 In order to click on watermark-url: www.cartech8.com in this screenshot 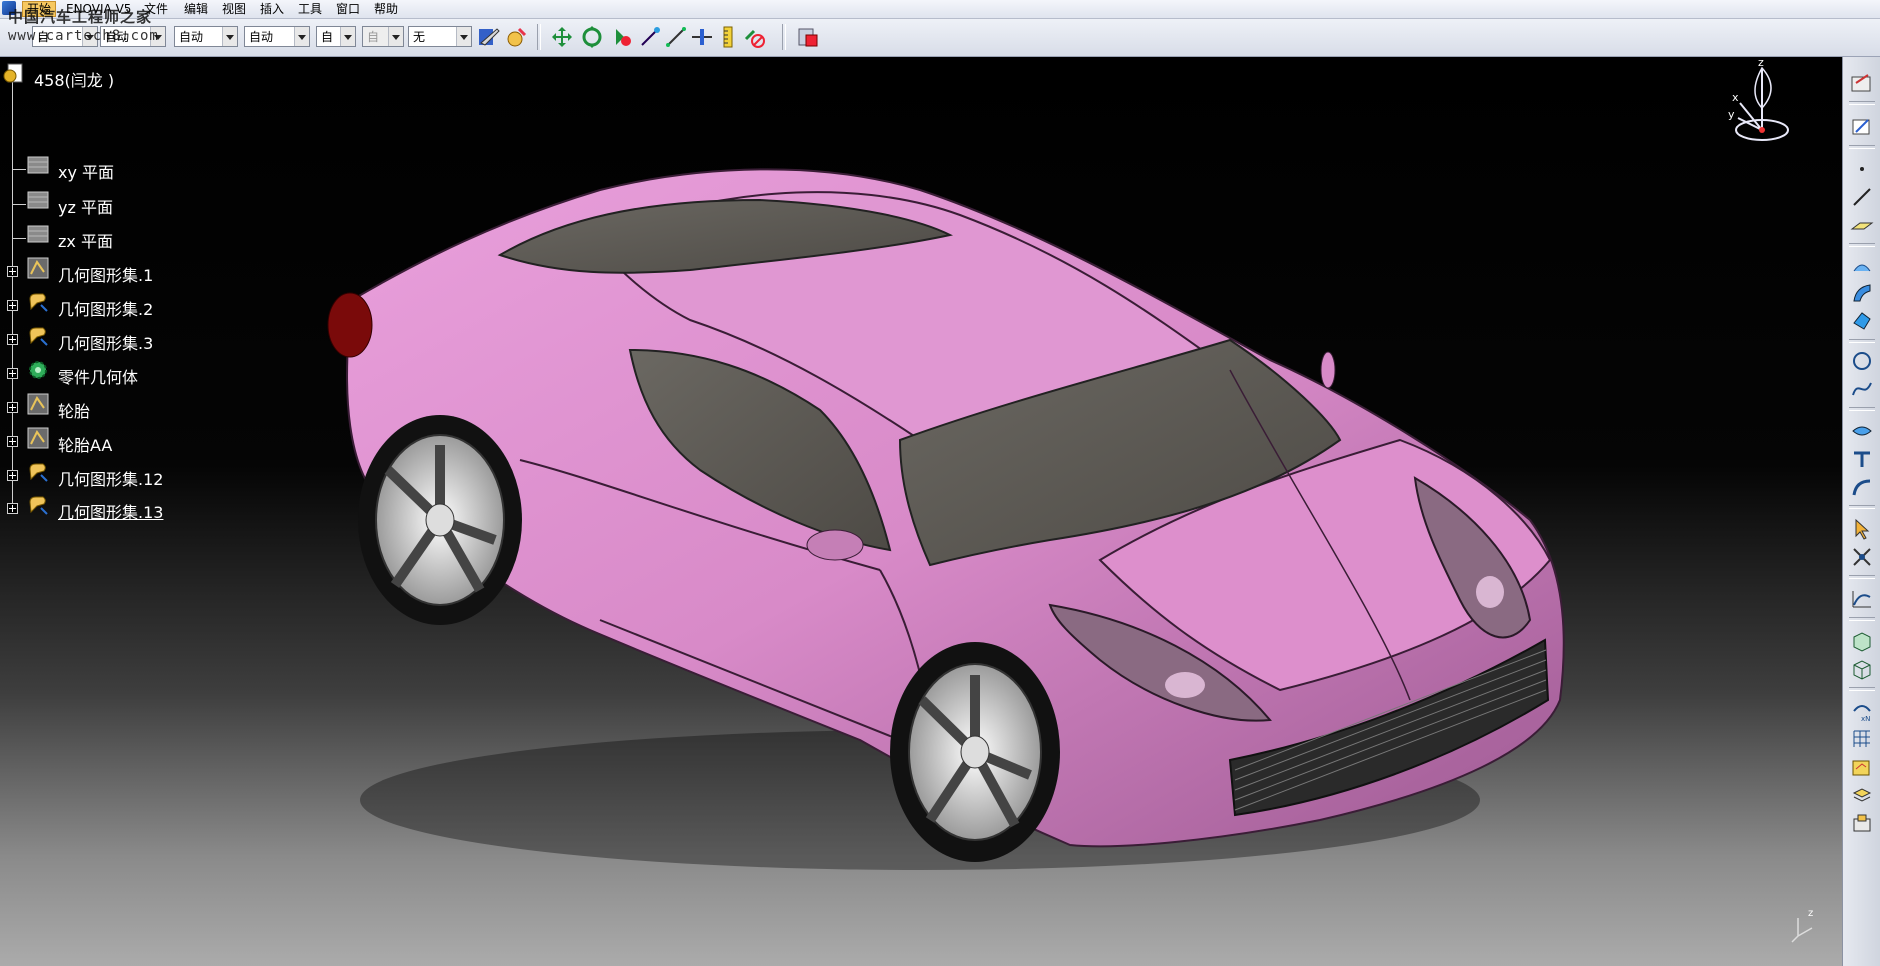, I will do `click(83, 36)`.